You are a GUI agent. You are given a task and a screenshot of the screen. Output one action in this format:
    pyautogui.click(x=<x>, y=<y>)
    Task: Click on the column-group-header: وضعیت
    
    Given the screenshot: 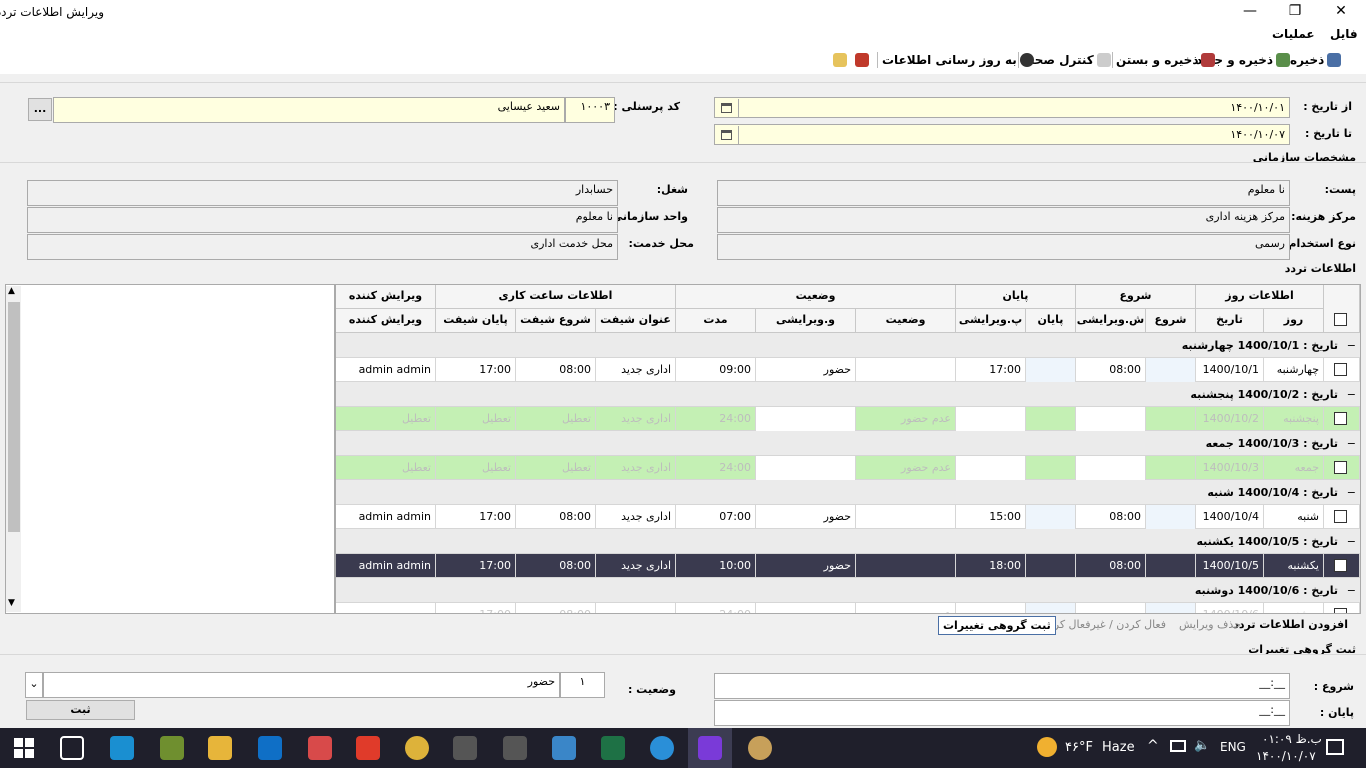 What is the action you would take?
    pyautogui.click(x=816, y=297)
    